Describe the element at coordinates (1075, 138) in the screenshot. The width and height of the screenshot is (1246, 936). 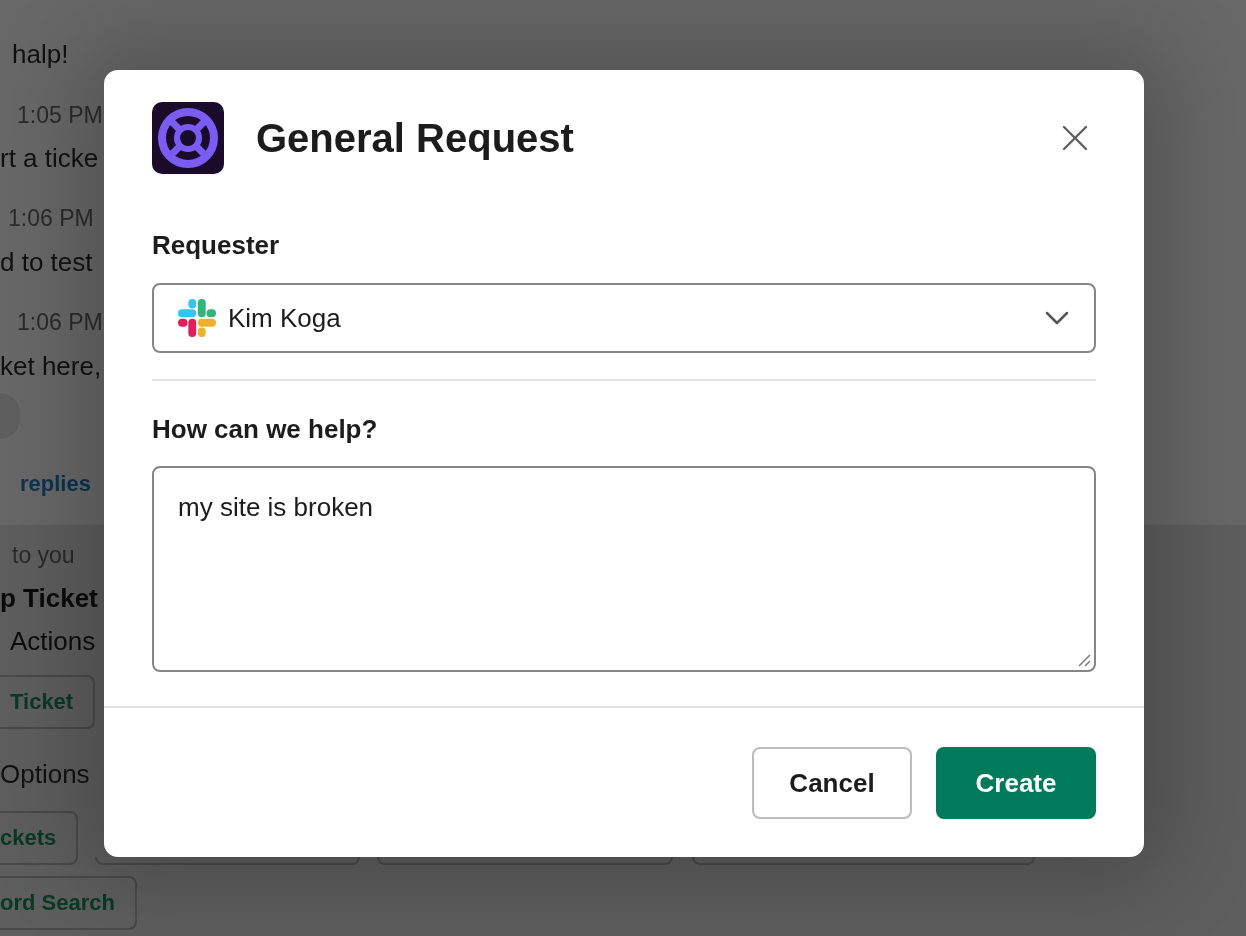
I see `close-icon` at that location.